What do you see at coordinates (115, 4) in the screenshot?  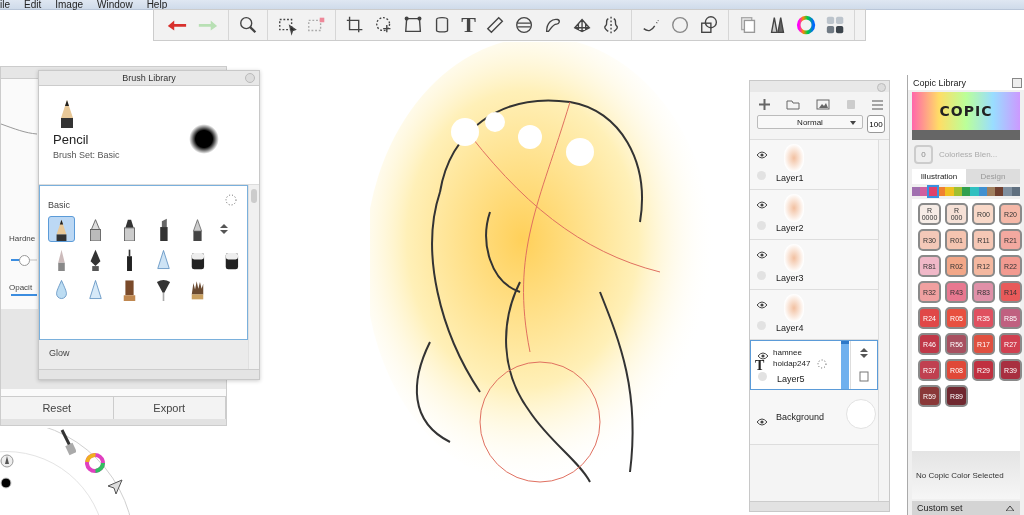 I see `menu-item: Window` at bounding box center [115, 4].